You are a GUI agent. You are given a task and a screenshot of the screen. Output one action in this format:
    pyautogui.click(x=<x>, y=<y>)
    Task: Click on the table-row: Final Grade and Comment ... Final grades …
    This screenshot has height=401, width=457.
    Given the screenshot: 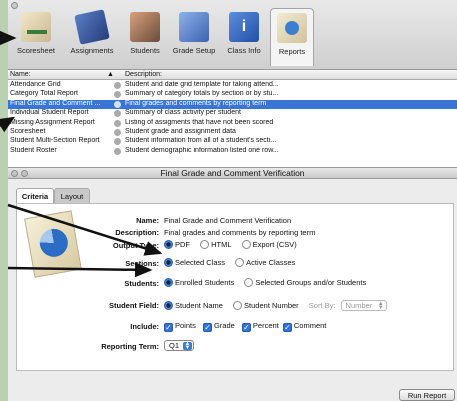 What is the action you would take?
    pyautogui.click(x=232, y=104)
    